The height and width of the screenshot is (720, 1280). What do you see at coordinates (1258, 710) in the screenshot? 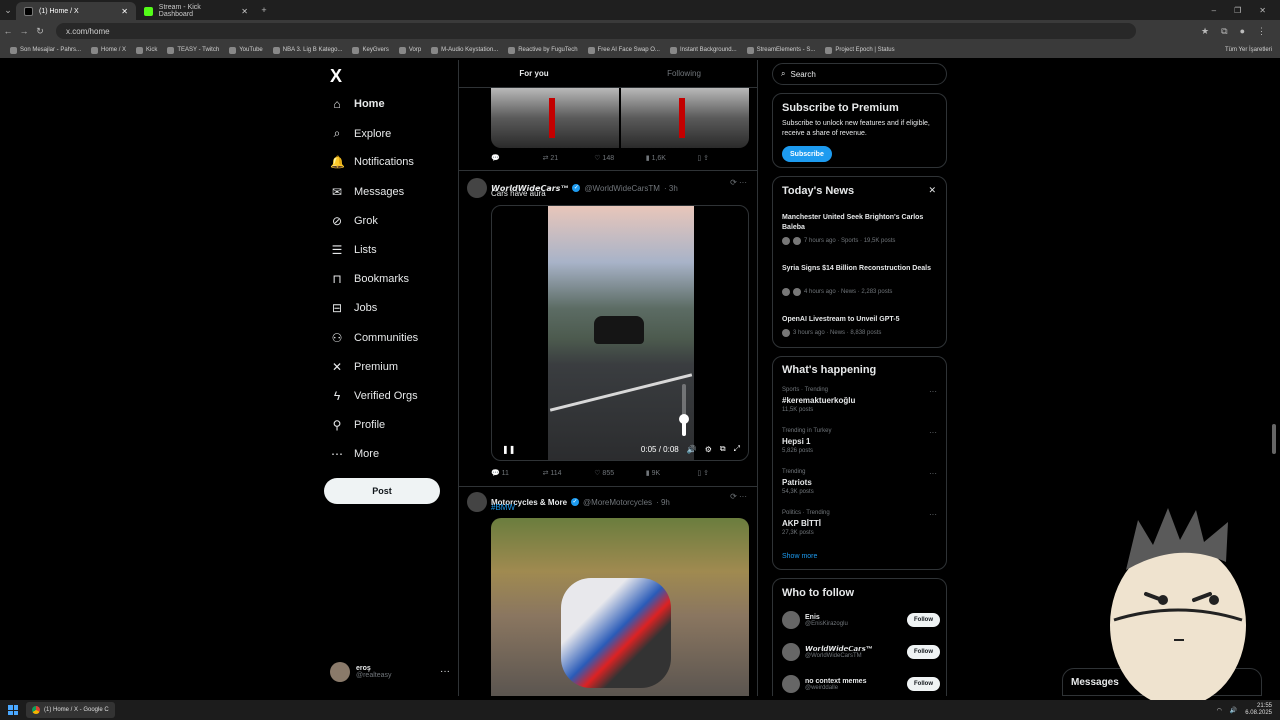
I see `clock: 21:55 6.08.2025` at bounding box center [1258, 710].